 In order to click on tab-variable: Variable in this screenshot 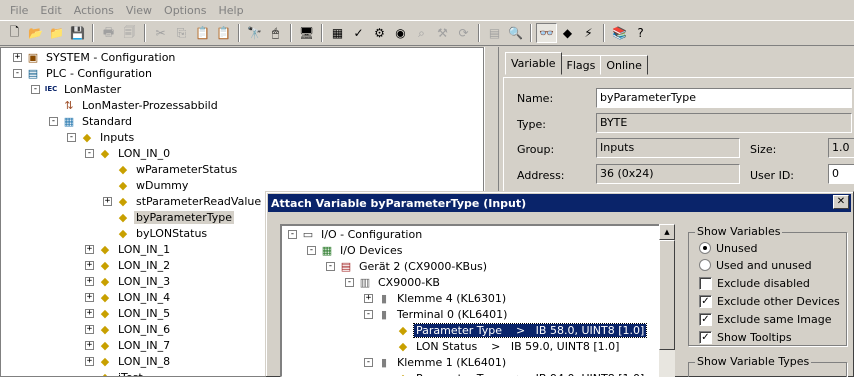, I will do `click(533, 63)`.